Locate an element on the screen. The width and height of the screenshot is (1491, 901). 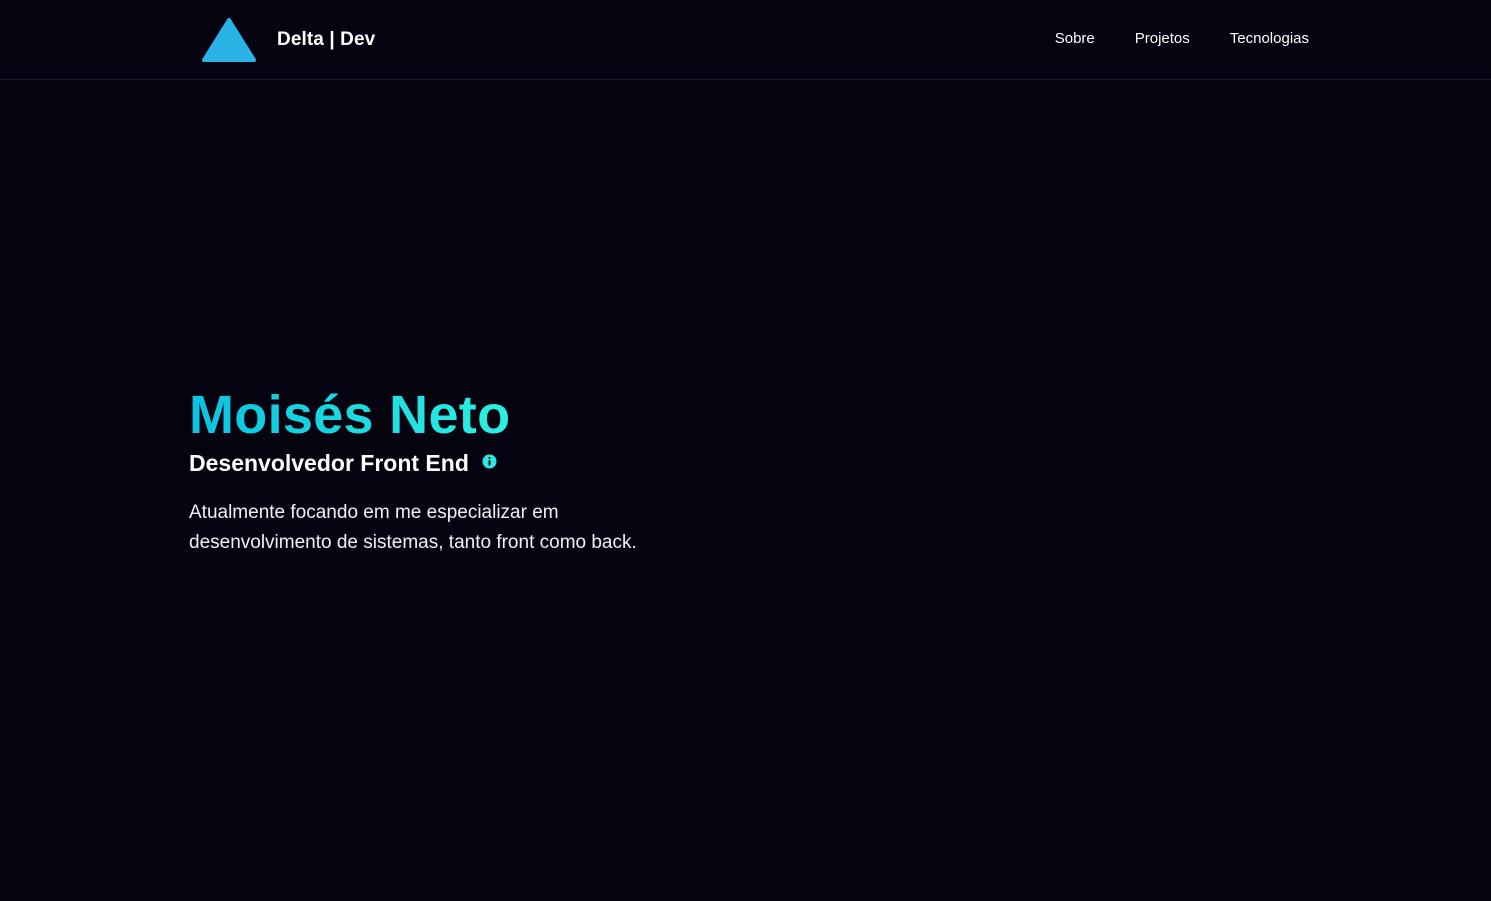
nav-link-projetos: Projetos is located at coordinates (1162, 38).